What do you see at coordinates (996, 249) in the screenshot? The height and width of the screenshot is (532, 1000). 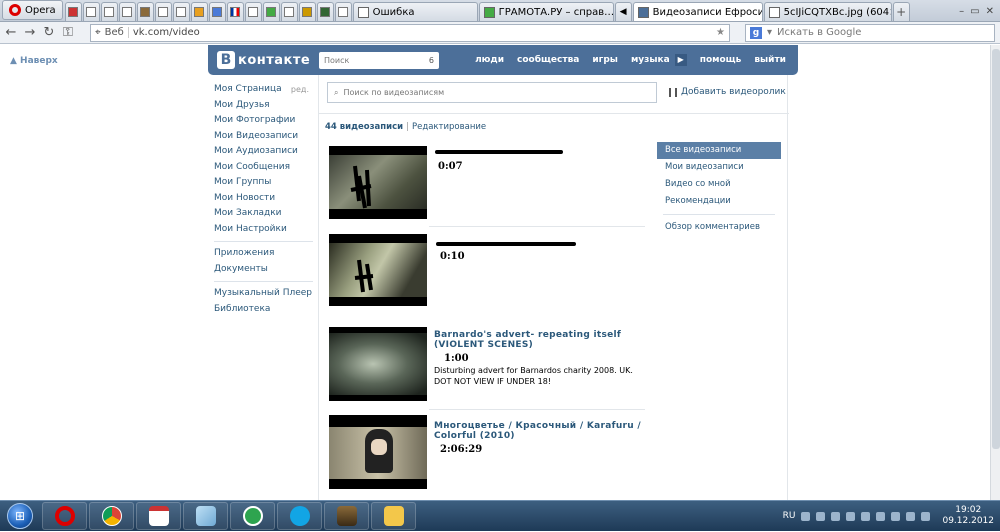 I see `scrollbar-thumb` at bounding box center [996, 249].